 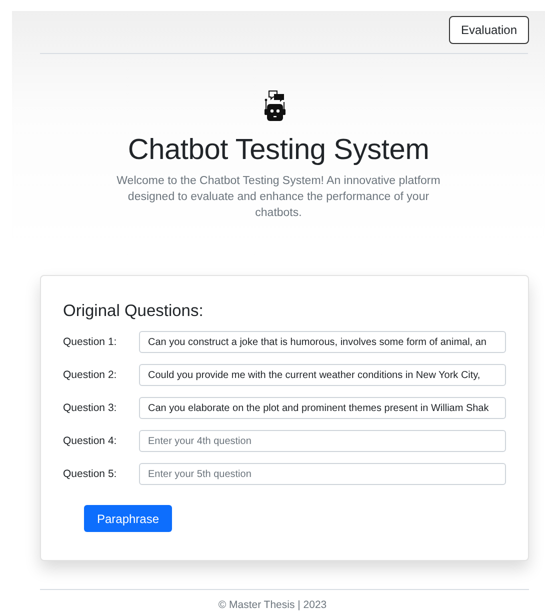 I want to click on question-field: Enter your 5th question, so click(x=322, y=474).